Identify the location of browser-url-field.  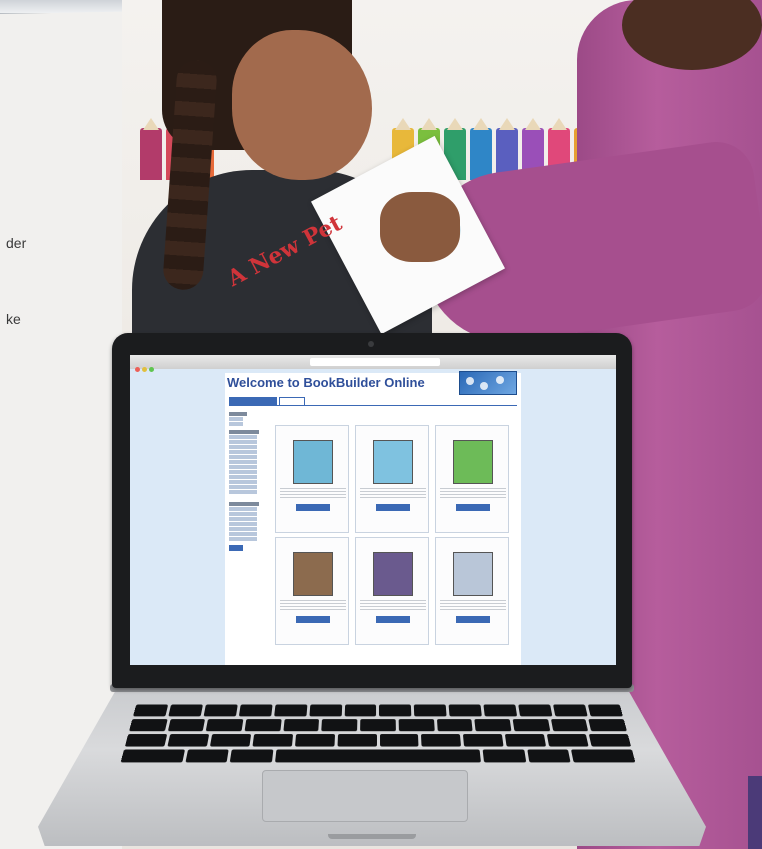
(375, 362).